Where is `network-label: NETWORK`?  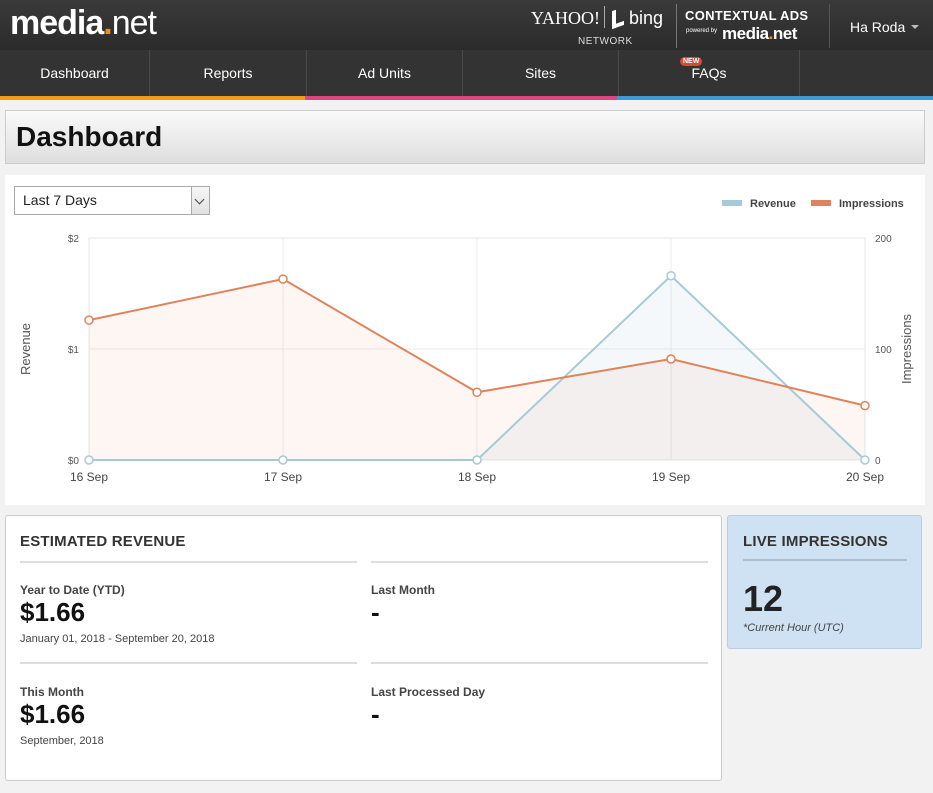
network-label: NETWORK is located at coordinates (605, 41).